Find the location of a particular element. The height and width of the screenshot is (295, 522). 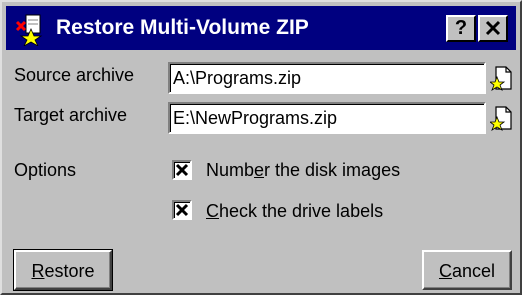

number-disk-images-checkbox is located at coordinates (182, 170).